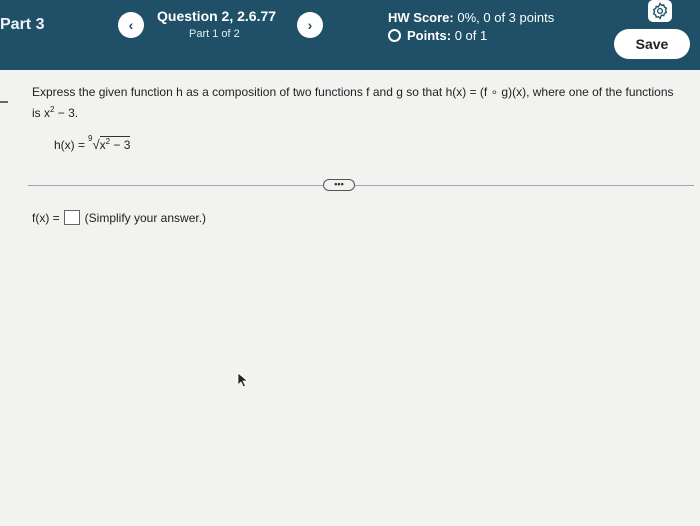 Image resolution: width=700 pixels, height=526 pixels. What do you see at coordinates (394, 35) in the screenshot?
I see `circle-icon` at bounding box center [394, 35].